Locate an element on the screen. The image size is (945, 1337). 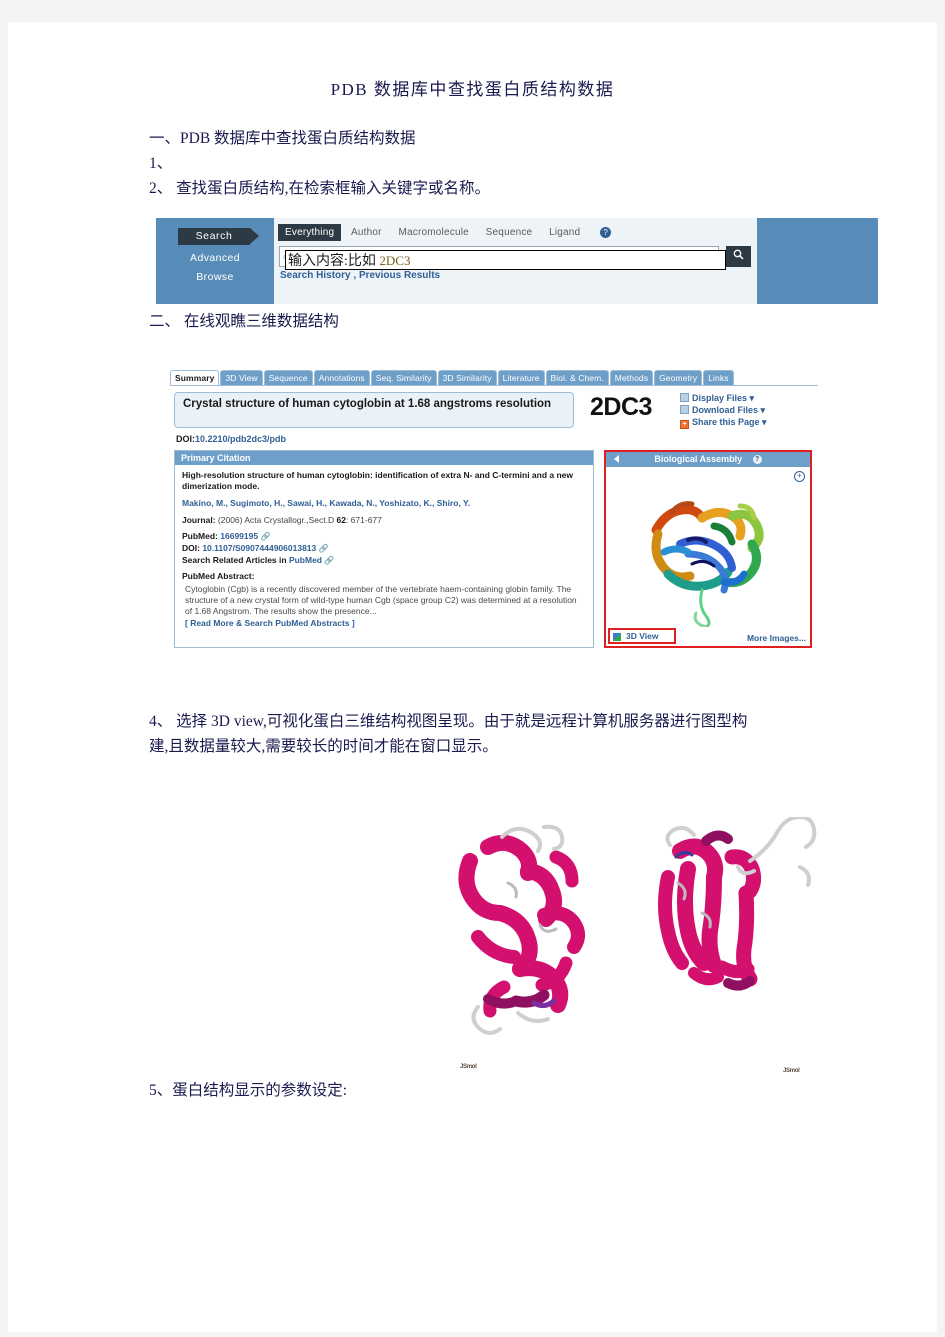
search-cat-author: Author is located at coordinates (366, 232).